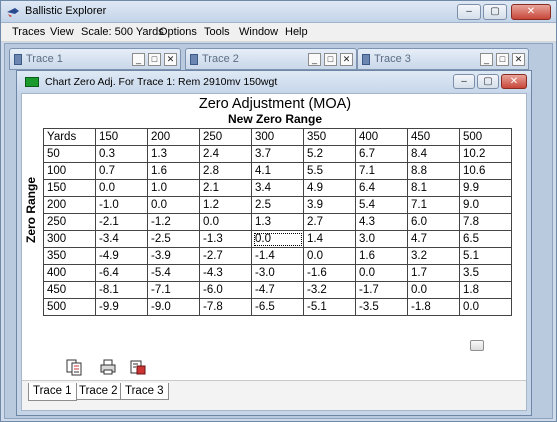 The height and width of the screenshot is (422, 557). What do you see at coordinates (173, 239) in the screenshot?
I see `table-cell: -2.5` at bounding box center [173, 239].